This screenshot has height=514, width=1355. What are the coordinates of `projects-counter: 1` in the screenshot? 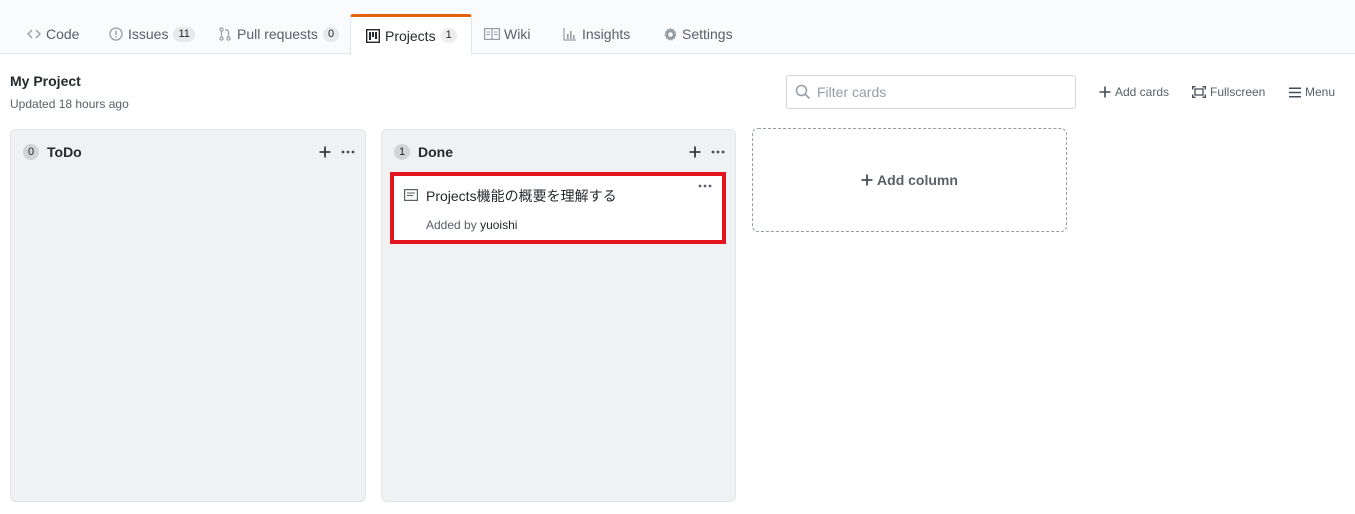 It's located at (448, 35).